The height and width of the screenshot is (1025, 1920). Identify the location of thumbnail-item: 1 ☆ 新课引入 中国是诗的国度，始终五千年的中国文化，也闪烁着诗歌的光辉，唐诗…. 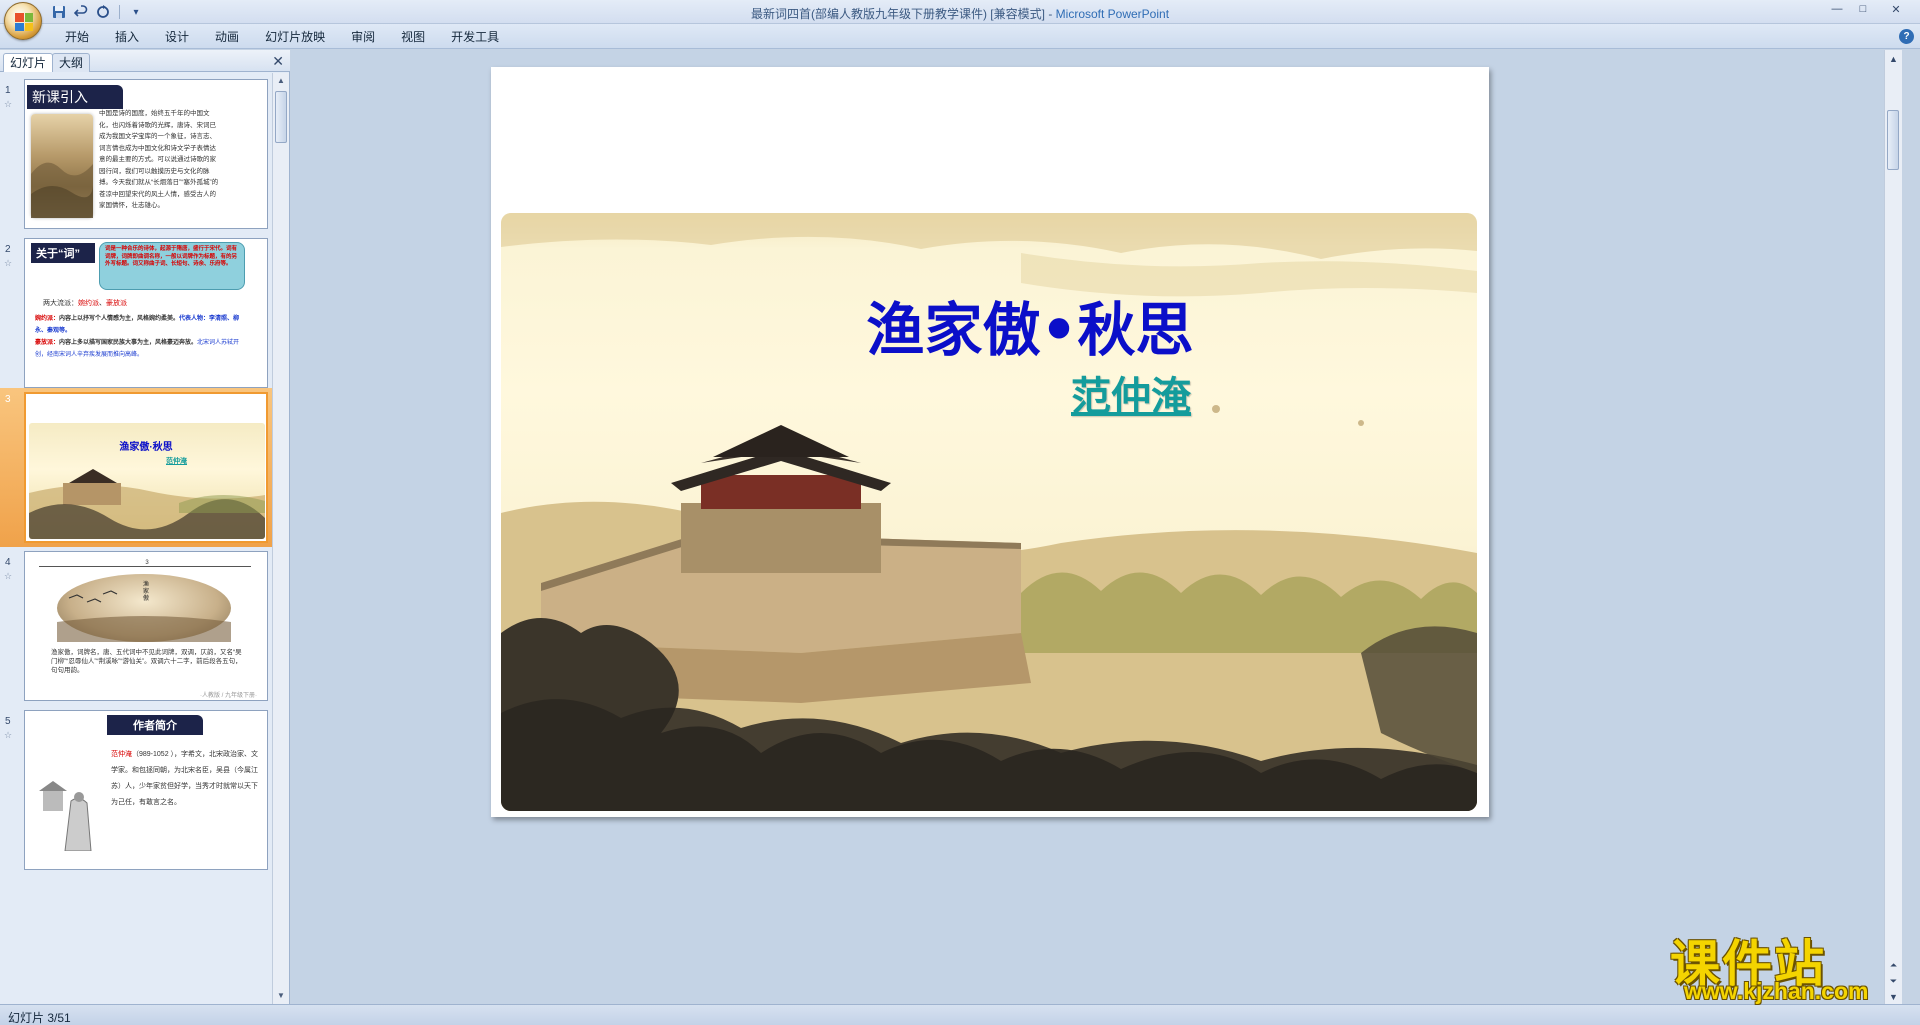
(136, 157).